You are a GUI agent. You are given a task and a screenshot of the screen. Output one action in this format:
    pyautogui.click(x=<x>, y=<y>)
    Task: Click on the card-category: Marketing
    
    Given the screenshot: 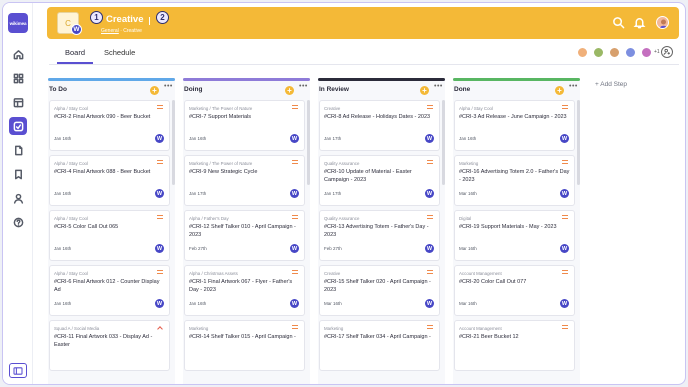 What is the action you would take?
    pyautogui.click(x=334, y=328)
    